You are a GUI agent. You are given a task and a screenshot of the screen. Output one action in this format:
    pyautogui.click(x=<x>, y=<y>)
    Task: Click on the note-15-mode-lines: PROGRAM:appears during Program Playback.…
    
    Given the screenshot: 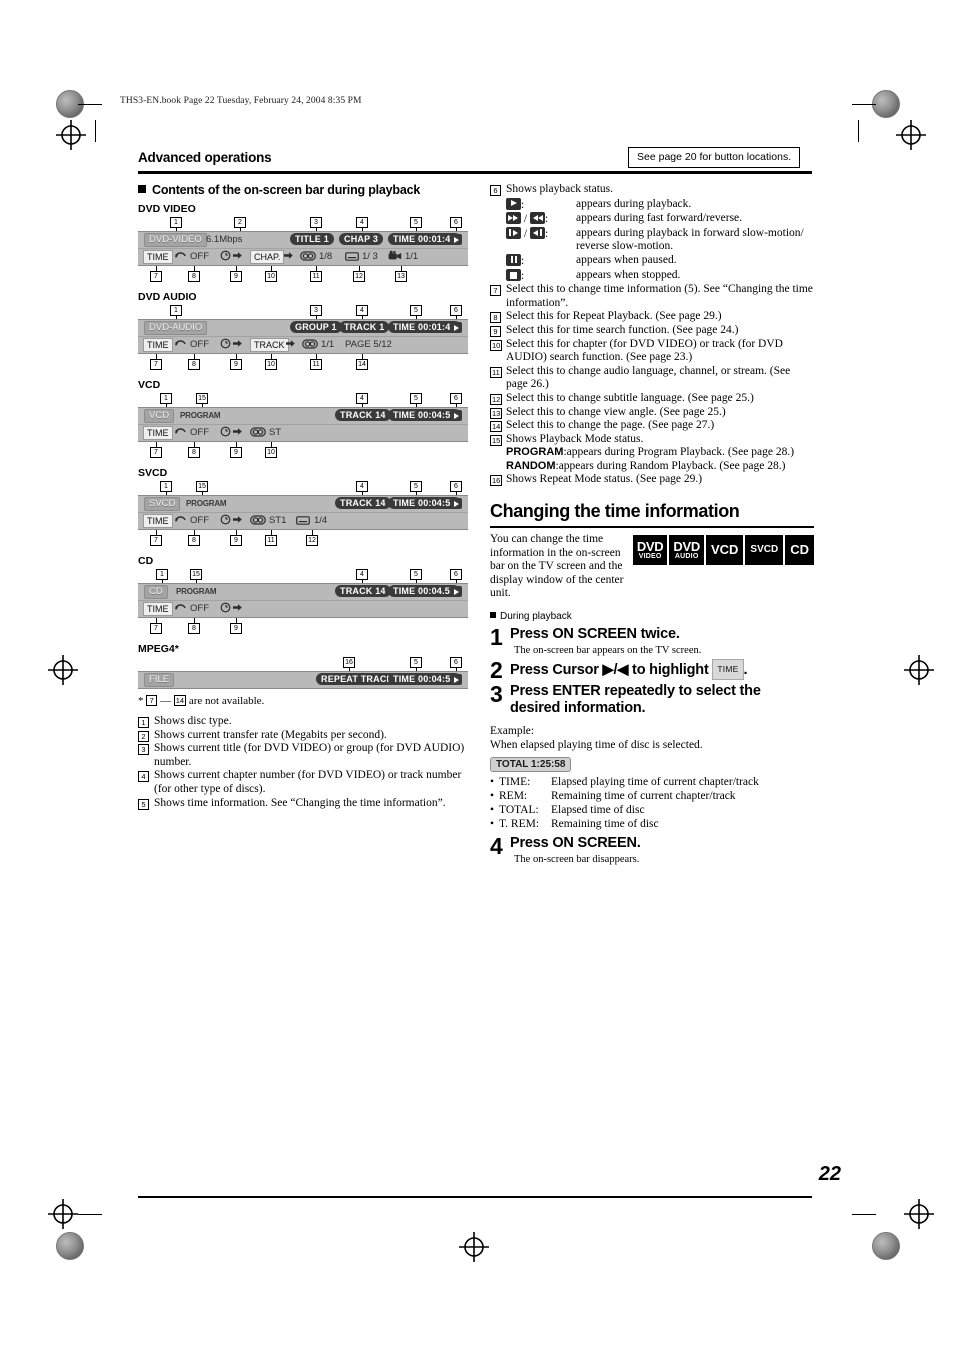 What is the action you would take?
    pyautogui.click(x=660, y=459)
    